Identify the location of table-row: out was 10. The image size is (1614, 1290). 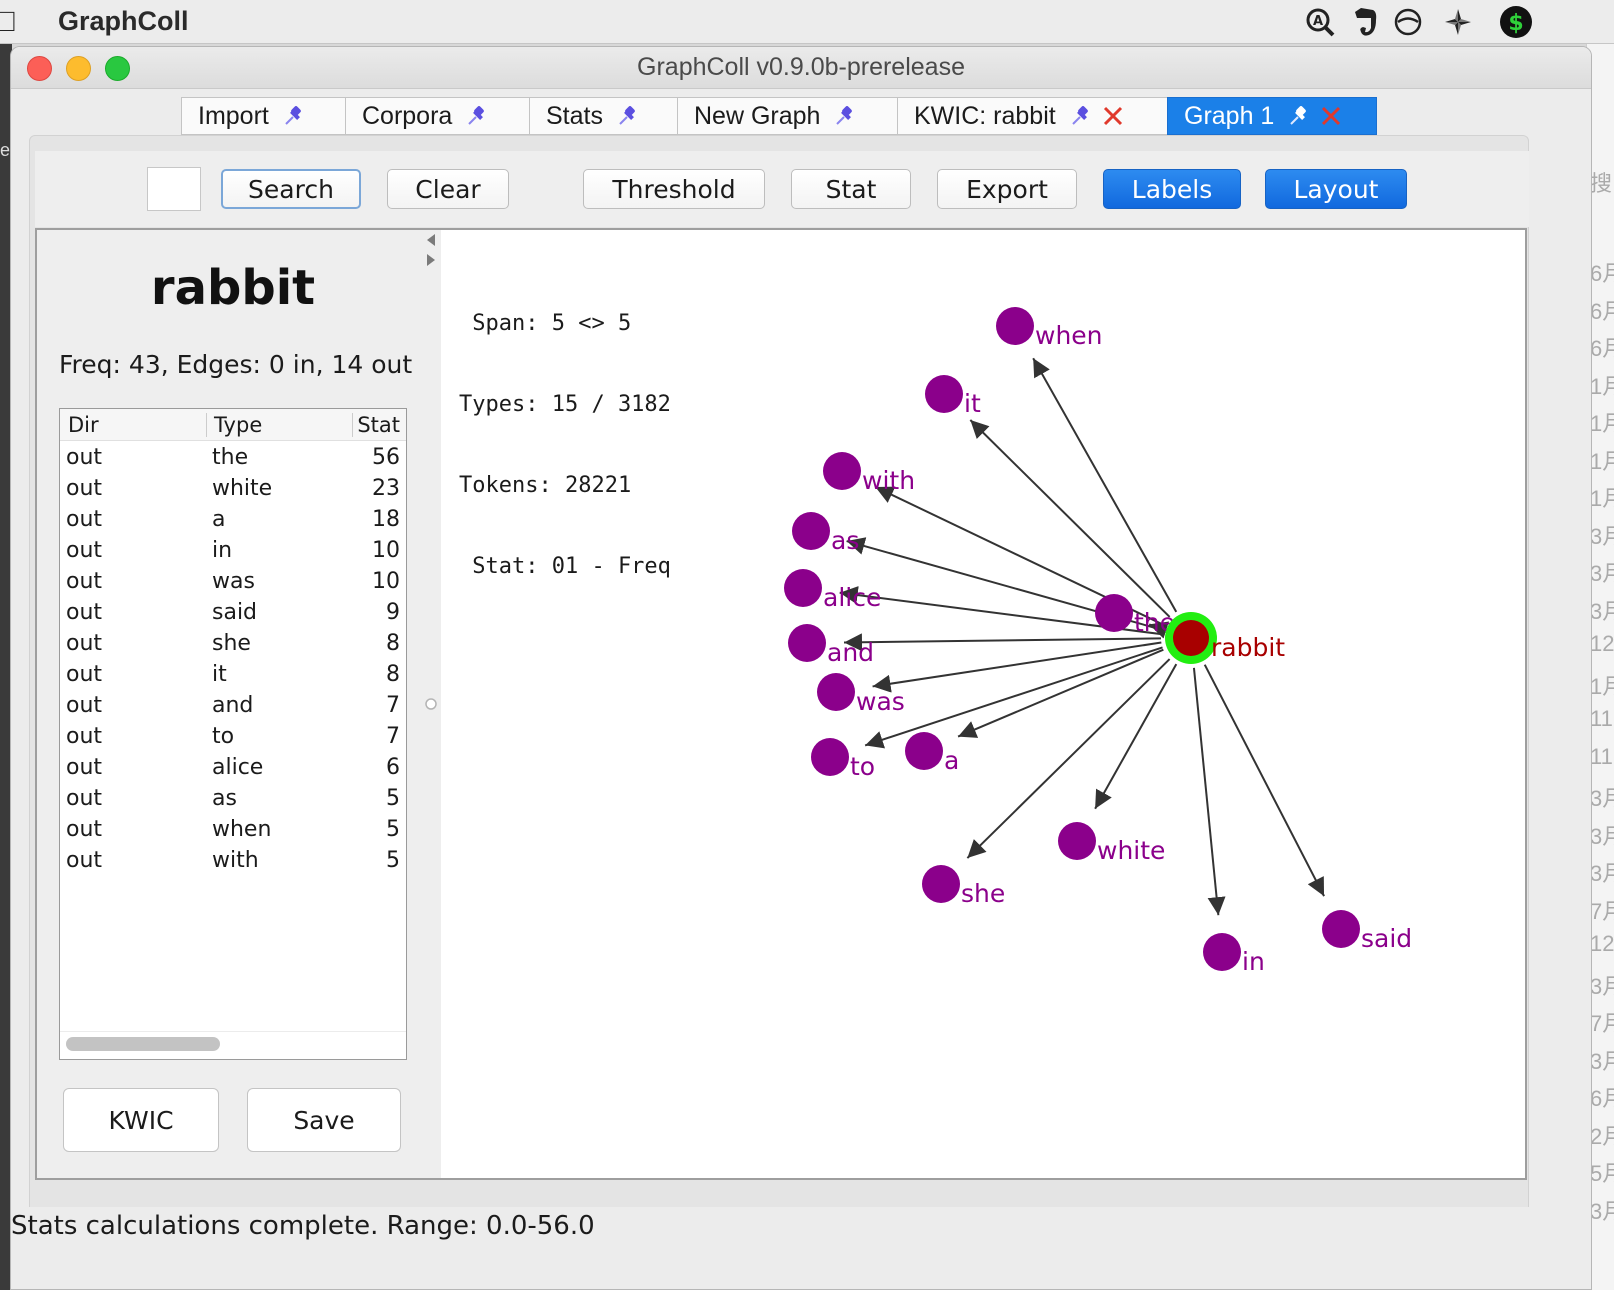
(233, 582).